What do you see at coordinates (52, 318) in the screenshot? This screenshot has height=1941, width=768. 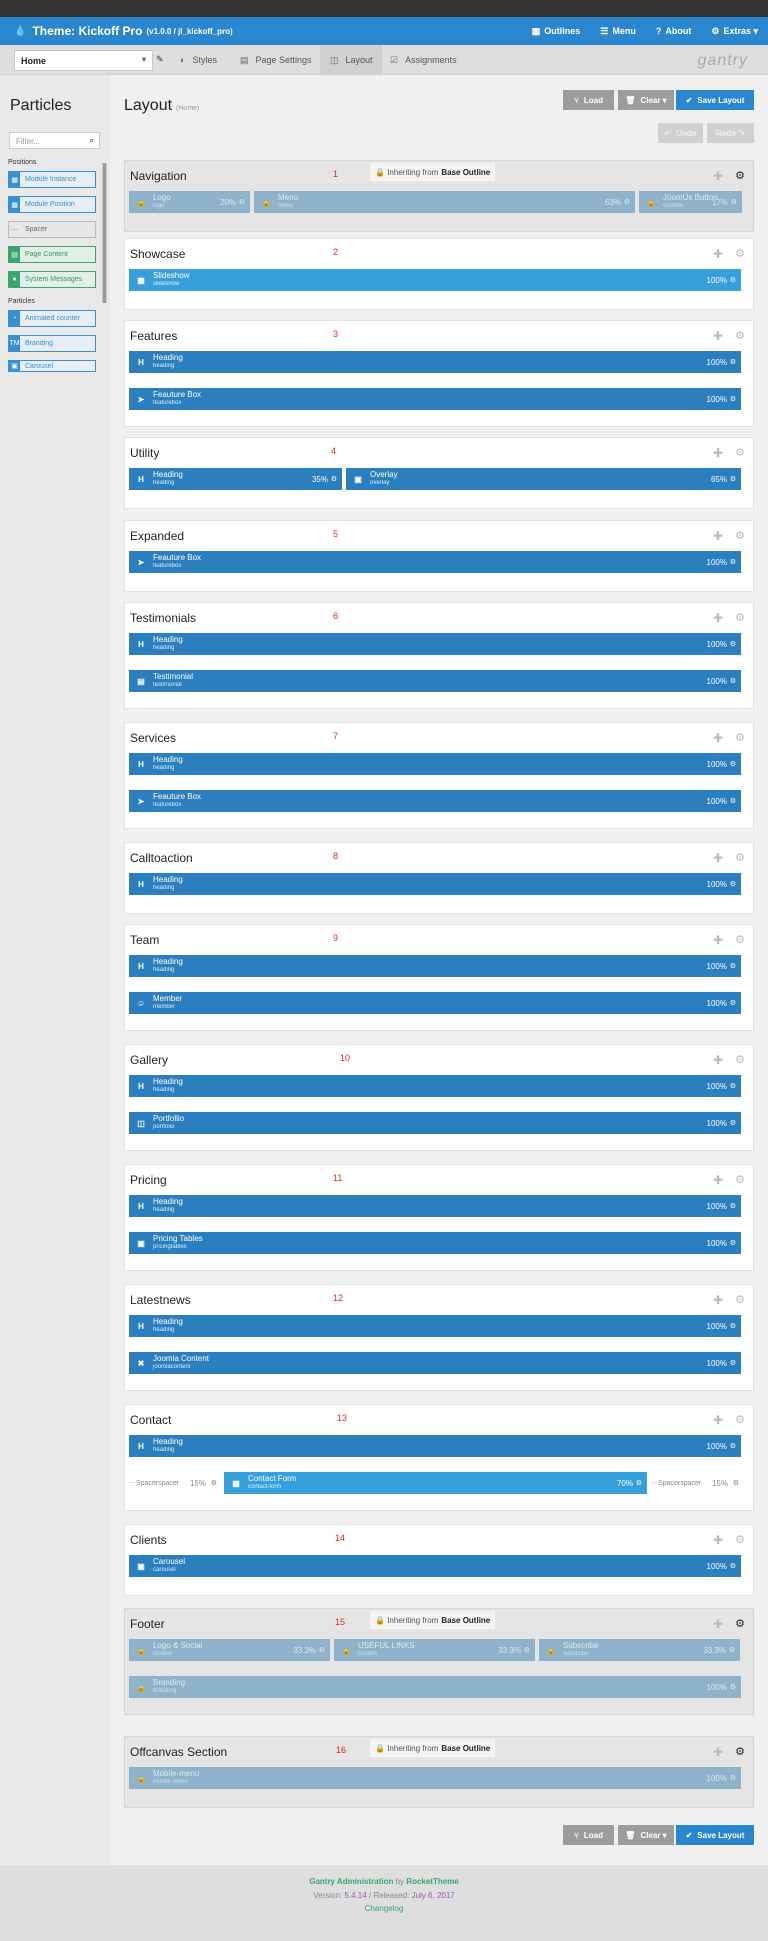 I see `particle-animated-counter: ◔ Animated counter` at bounding box center [52, 318].